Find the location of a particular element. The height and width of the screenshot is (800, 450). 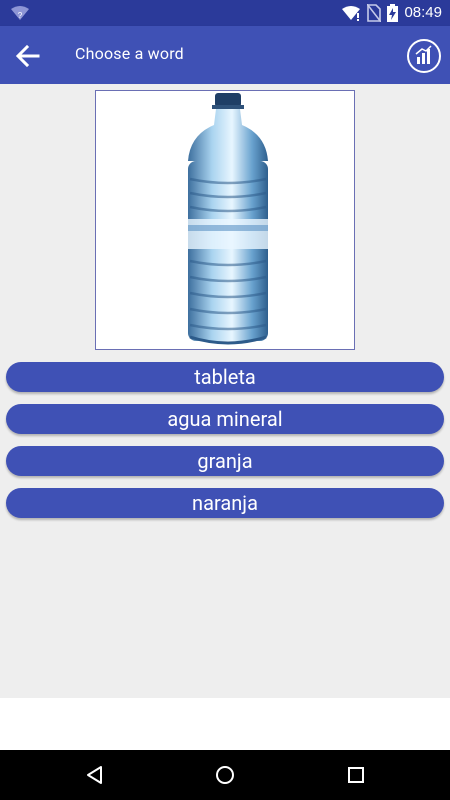

nav-recents-icon is located at coordinates (356, 775).